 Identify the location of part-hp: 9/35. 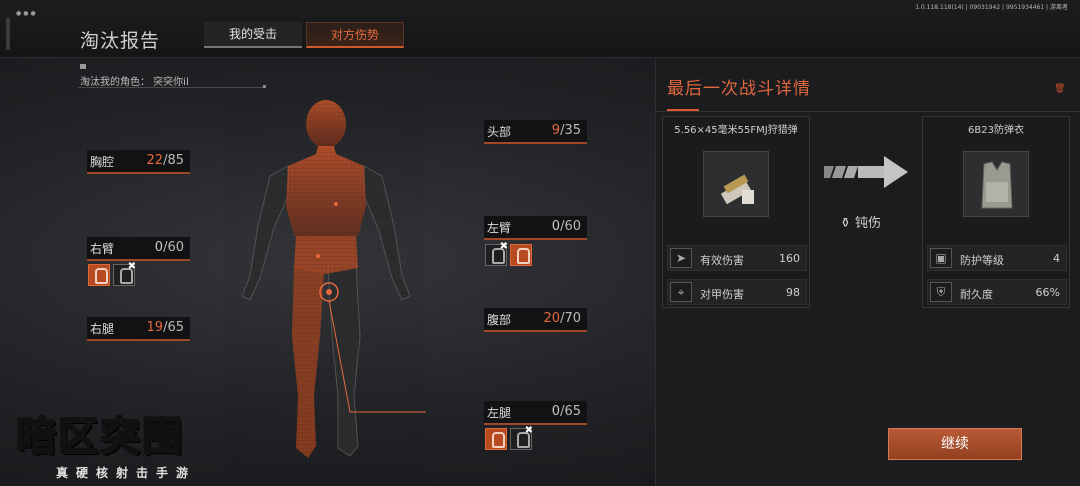
(566, 130).